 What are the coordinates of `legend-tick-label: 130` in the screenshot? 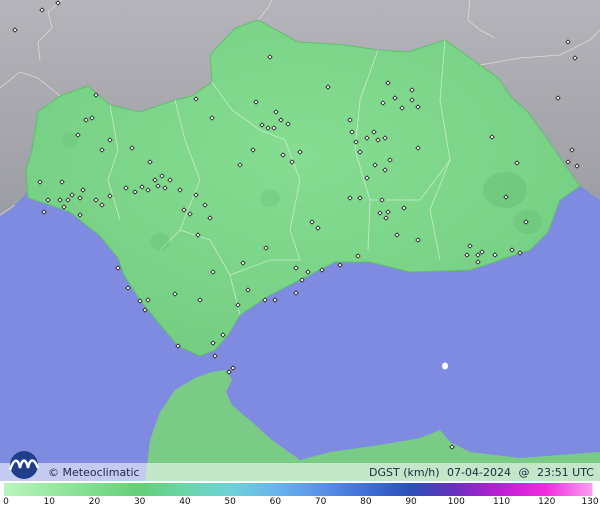 It's located at (590, 502).